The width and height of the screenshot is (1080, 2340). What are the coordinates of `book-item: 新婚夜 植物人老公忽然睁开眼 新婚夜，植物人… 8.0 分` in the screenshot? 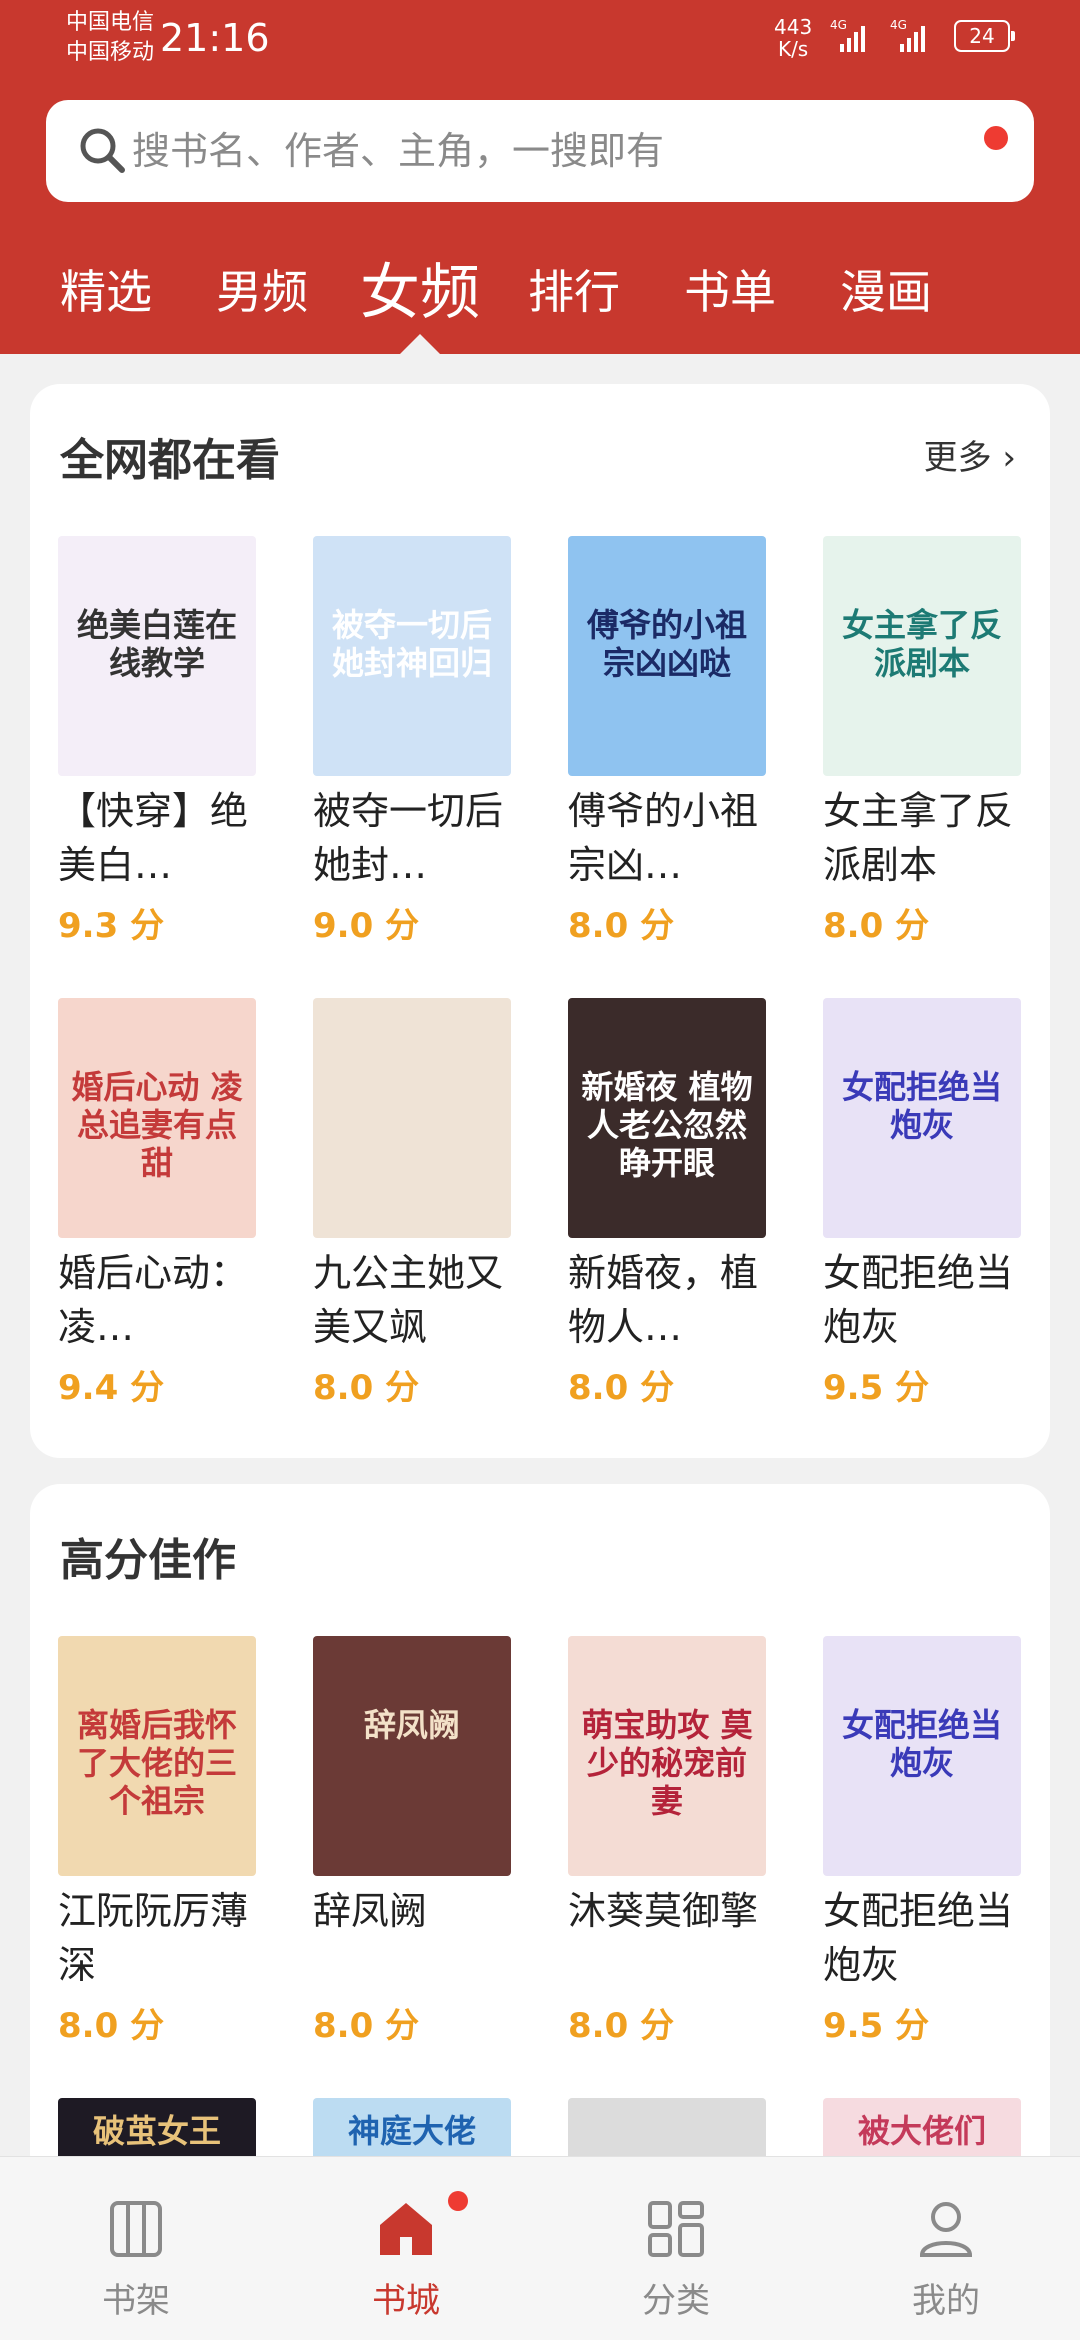 It's located at (668, 1203).